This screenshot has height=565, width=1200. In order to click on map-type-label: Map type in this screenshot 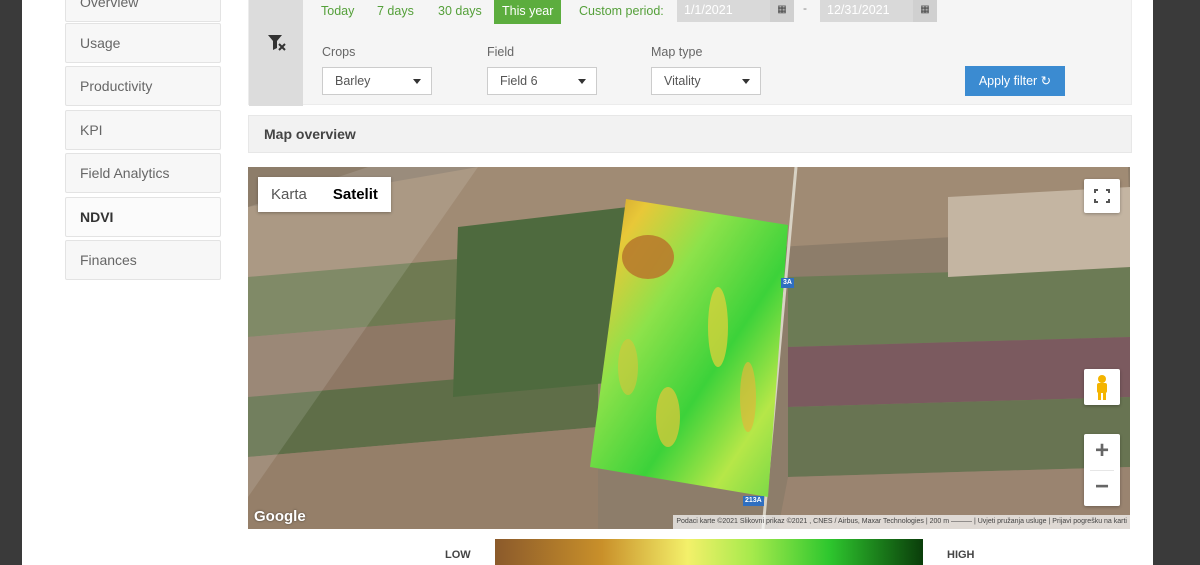, I will do `click(677, 52)`.